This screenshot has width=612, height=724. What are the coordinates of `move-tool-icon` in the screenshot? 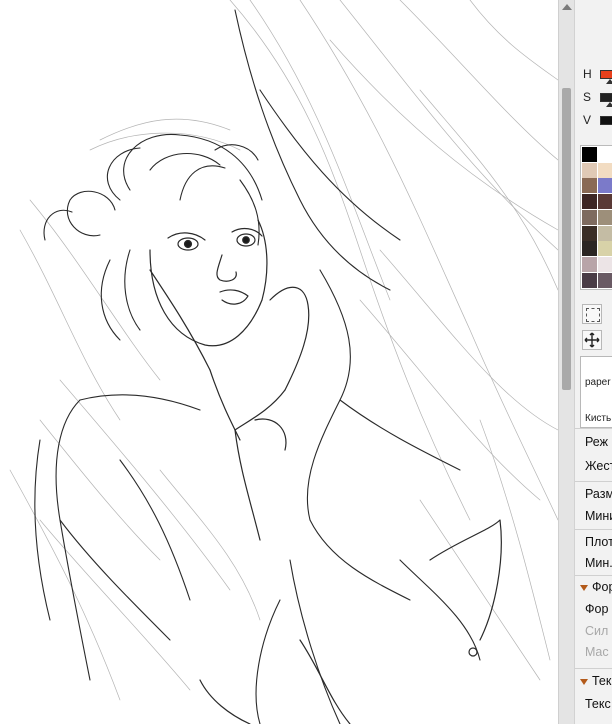 It's located at (592, 340).